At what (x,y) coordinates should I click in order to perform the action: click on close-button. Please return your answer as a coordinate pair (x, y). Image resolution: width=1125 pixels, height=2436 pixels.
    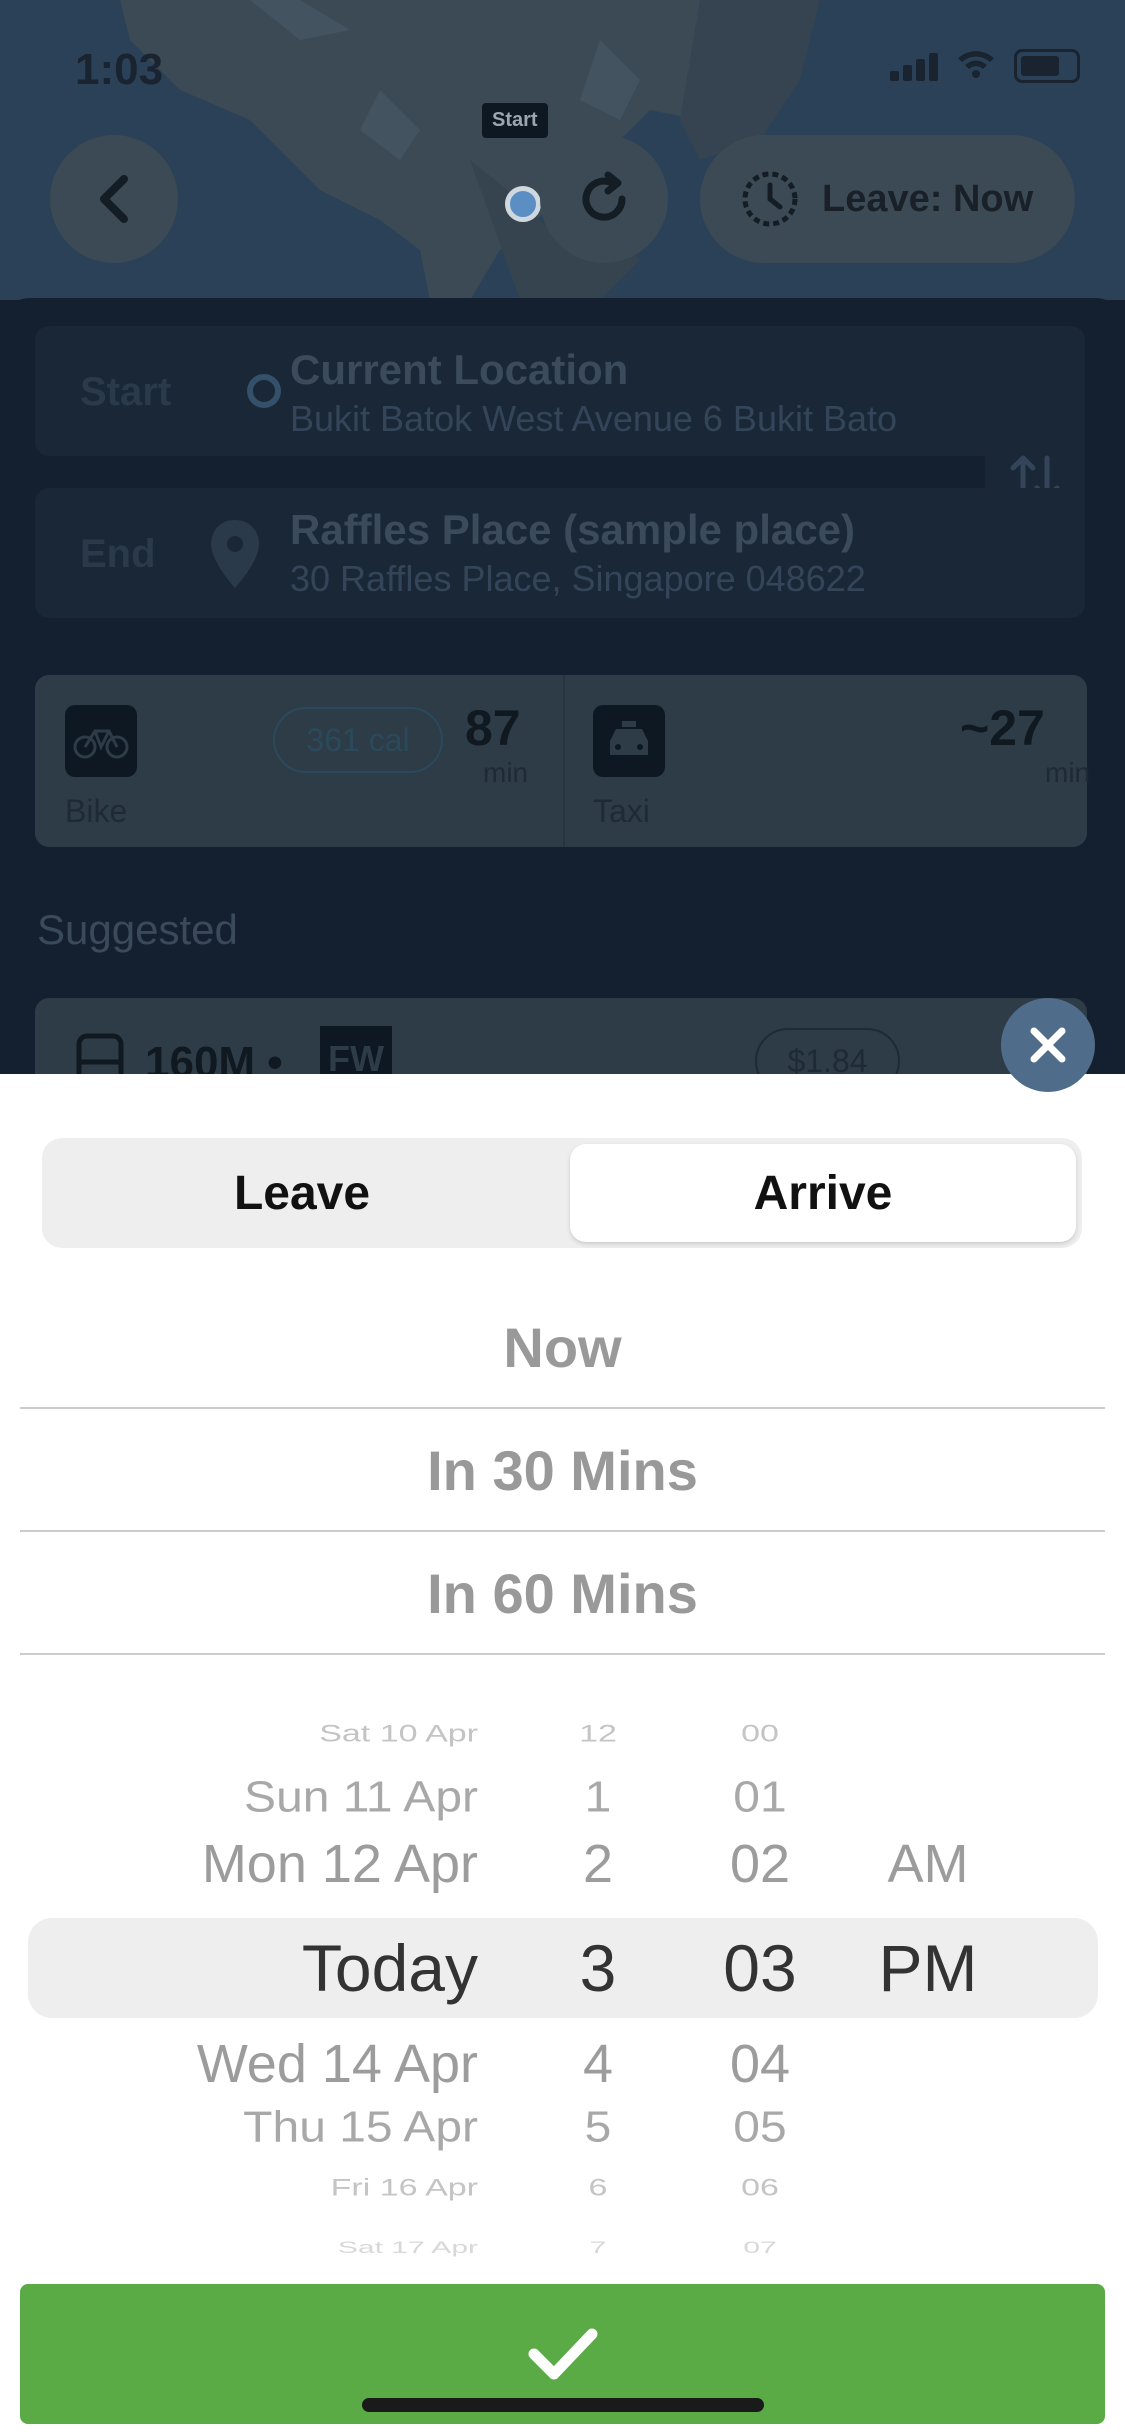
    Looking at the image, I should click on (1048, 1045).